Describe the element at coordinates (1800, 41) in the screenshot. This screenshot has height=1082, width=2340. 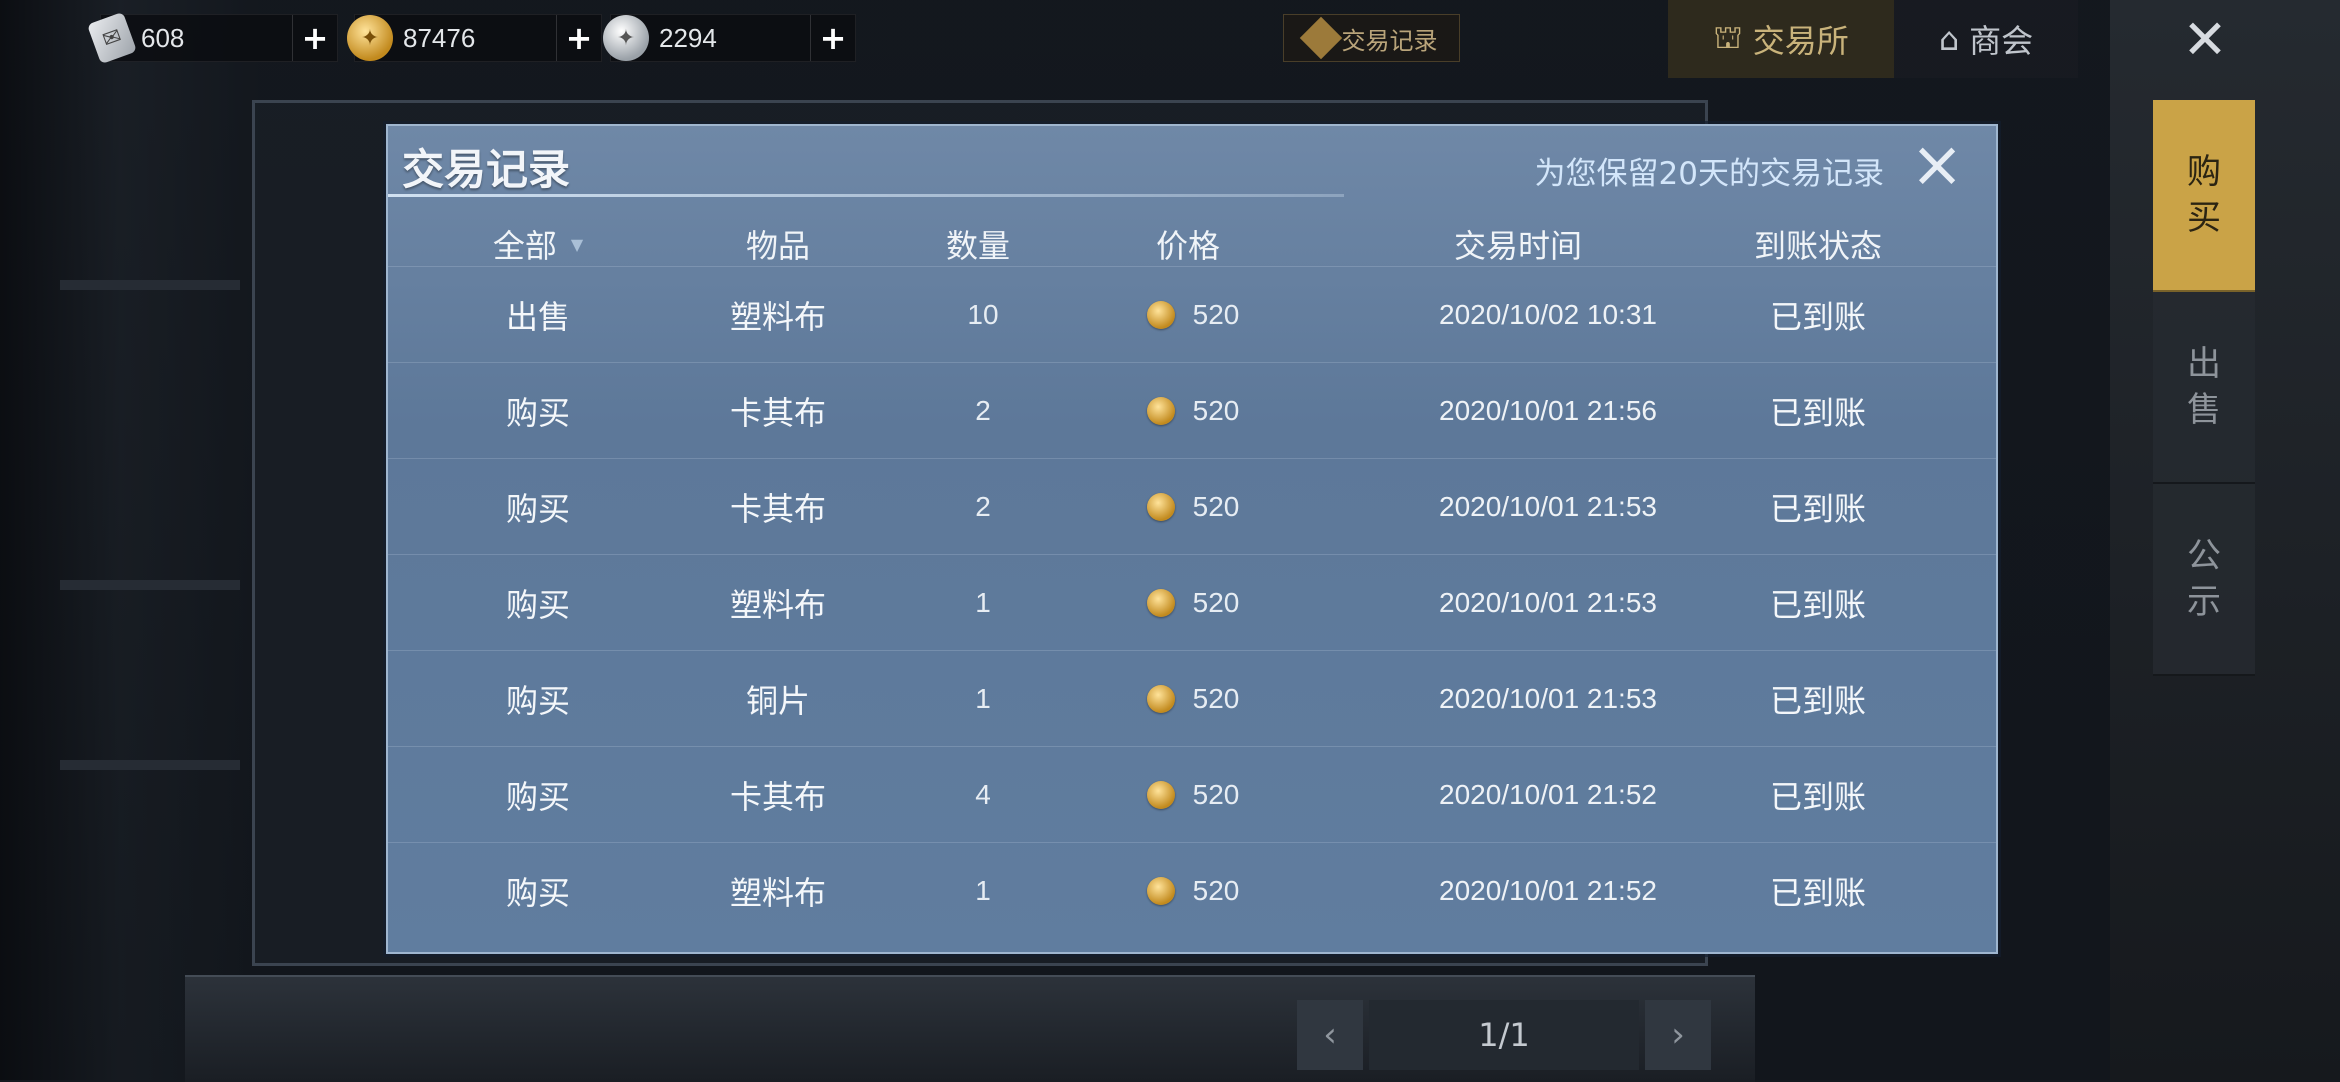
I see `tab-exchange-label: 交易所` at that location.